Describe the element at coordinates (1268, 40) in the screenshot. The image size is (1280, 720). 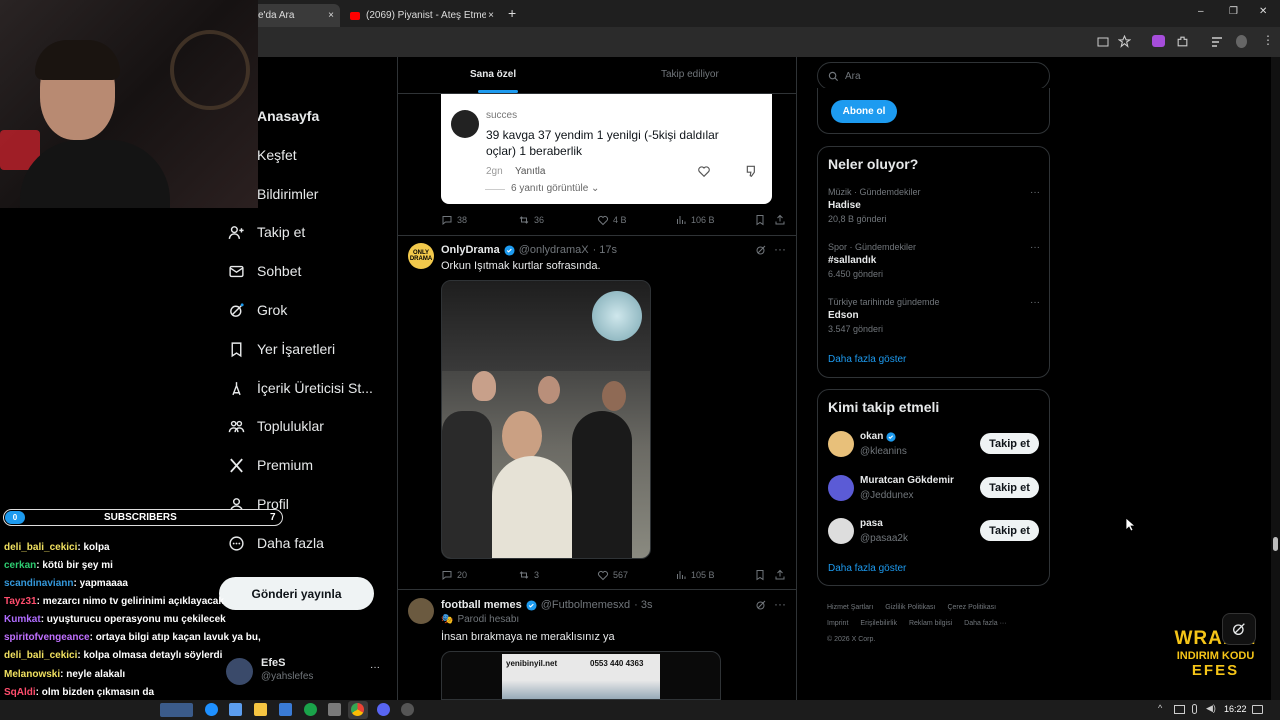
I see `browser-menu-icon: ⋮` at that location.